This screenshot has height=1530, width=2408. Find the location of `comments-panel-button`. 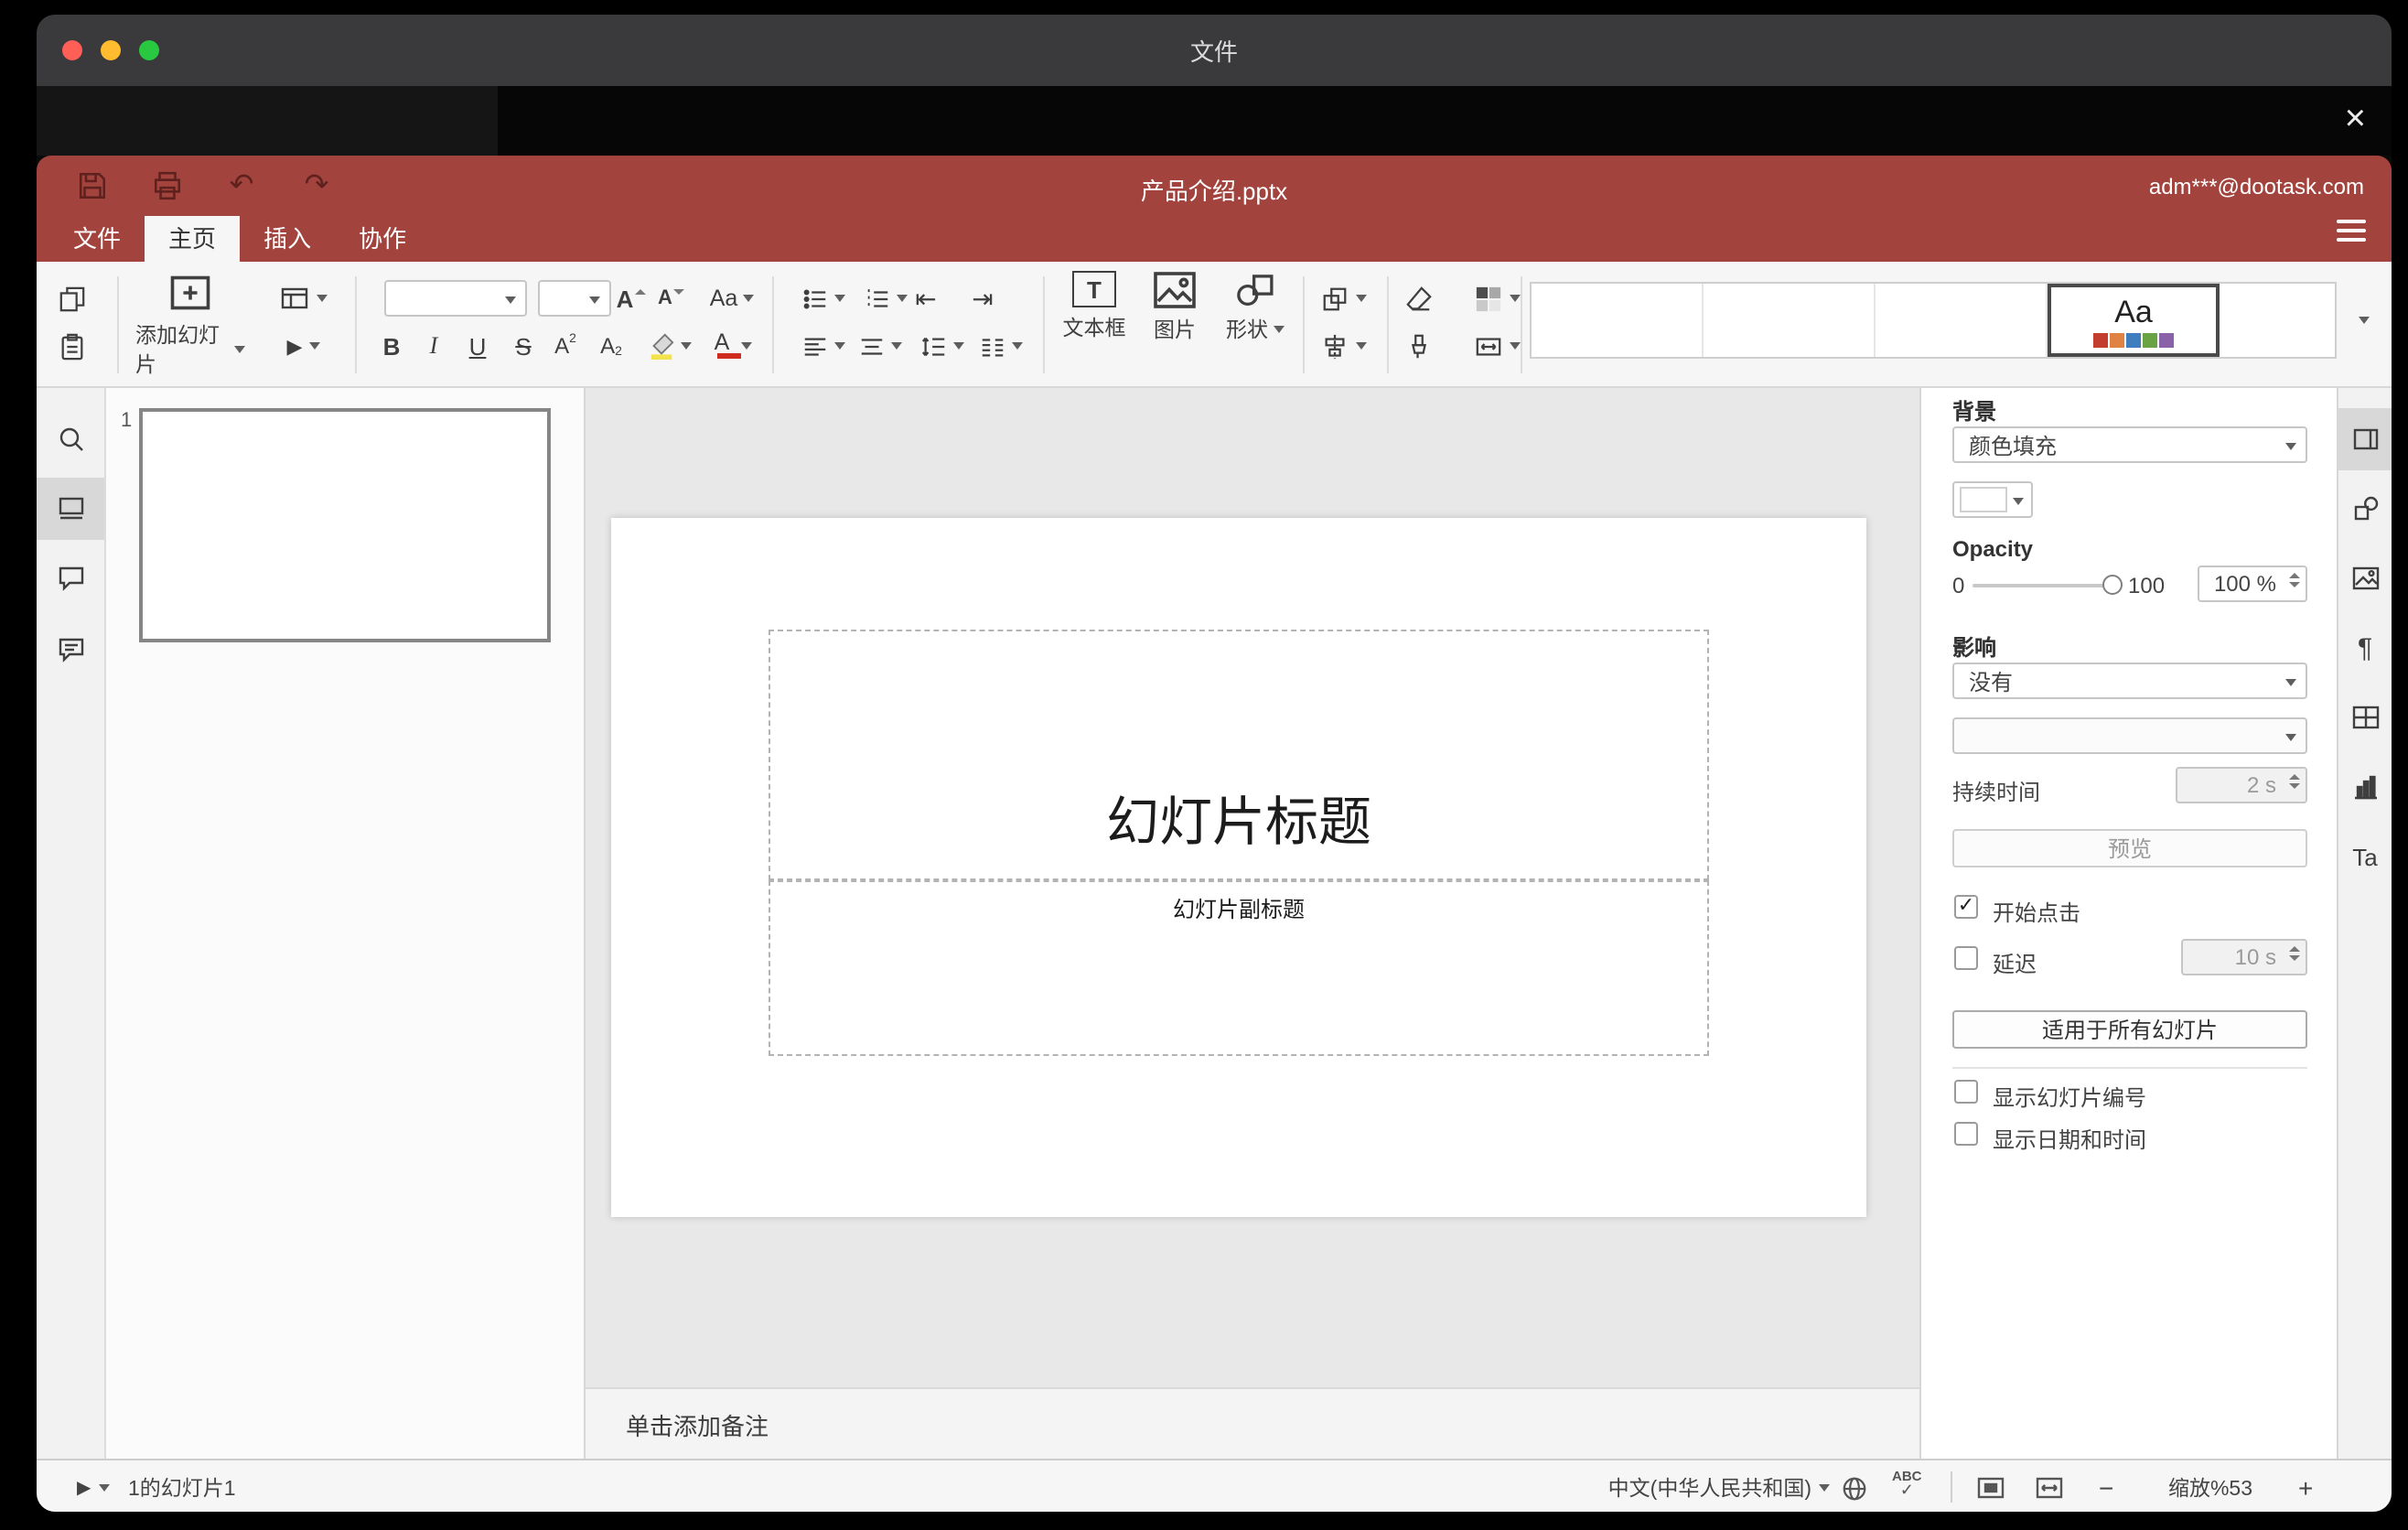

comments-panel-button is located at coordinates (70, 578).